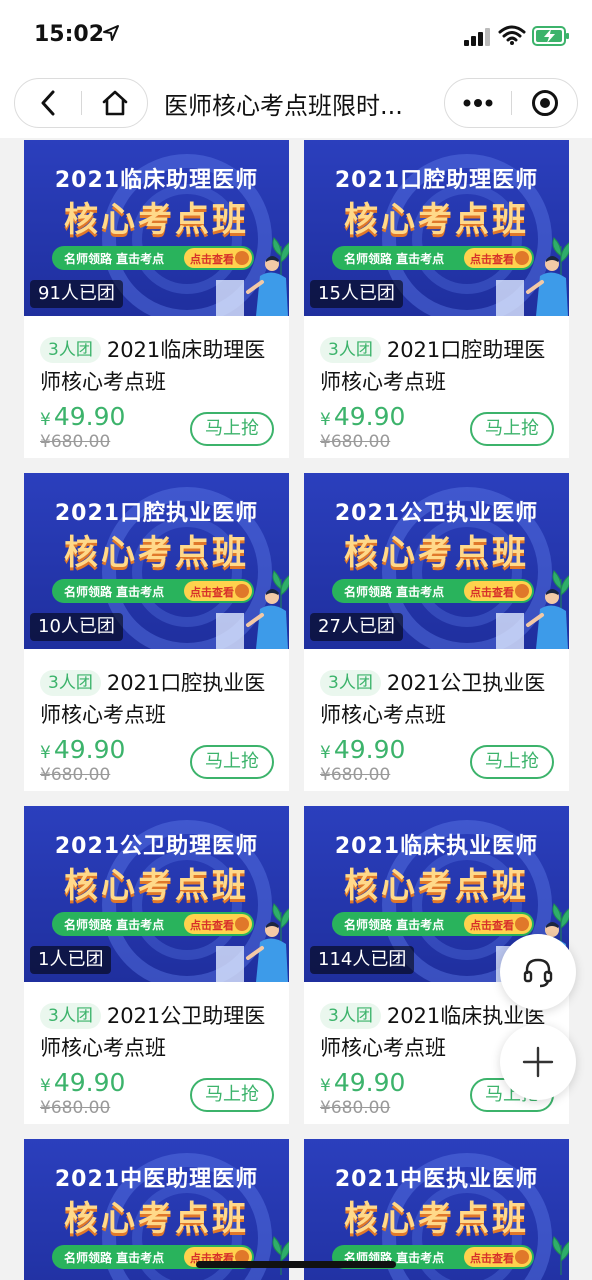  I want to click on product-banner: 2021中医助理医师 核心考点班 名师领路 直击考点 点击查看, so click(156, 1209).